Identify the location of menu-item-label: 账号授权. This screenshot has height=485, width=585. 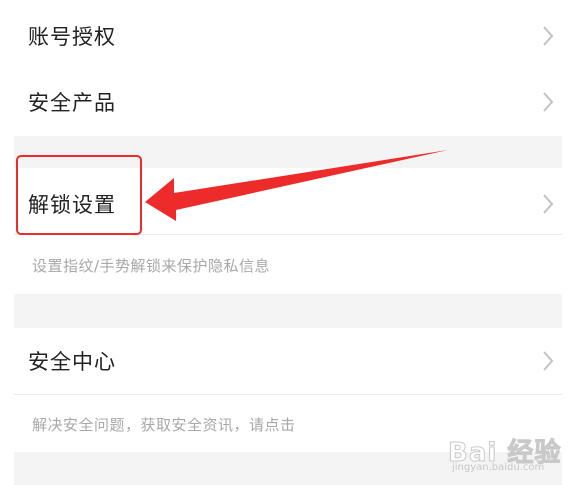
(72, 37).